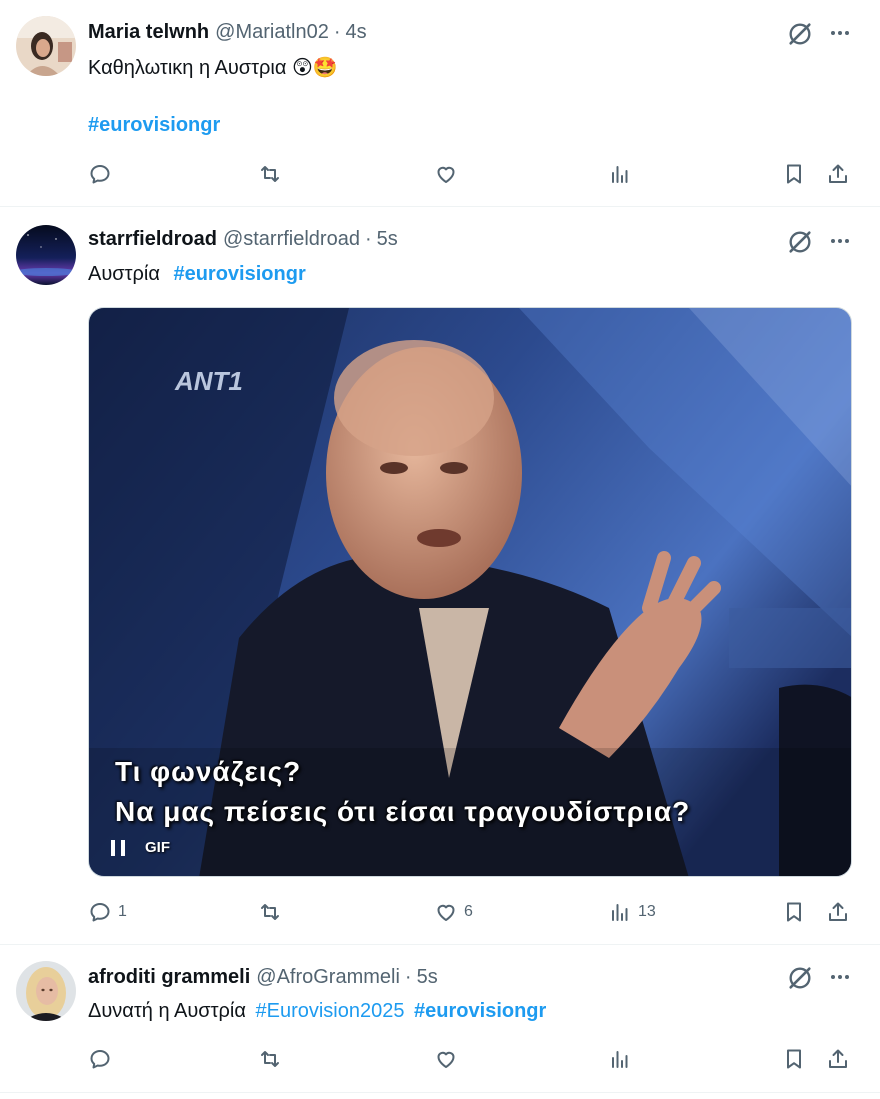 The height and width of the screenshot is (1099, 880). What do you see at coordinates (169, 977) in the screenshot?
I see `display-name: afroditi grammeli` at bounding box center [169, 977].